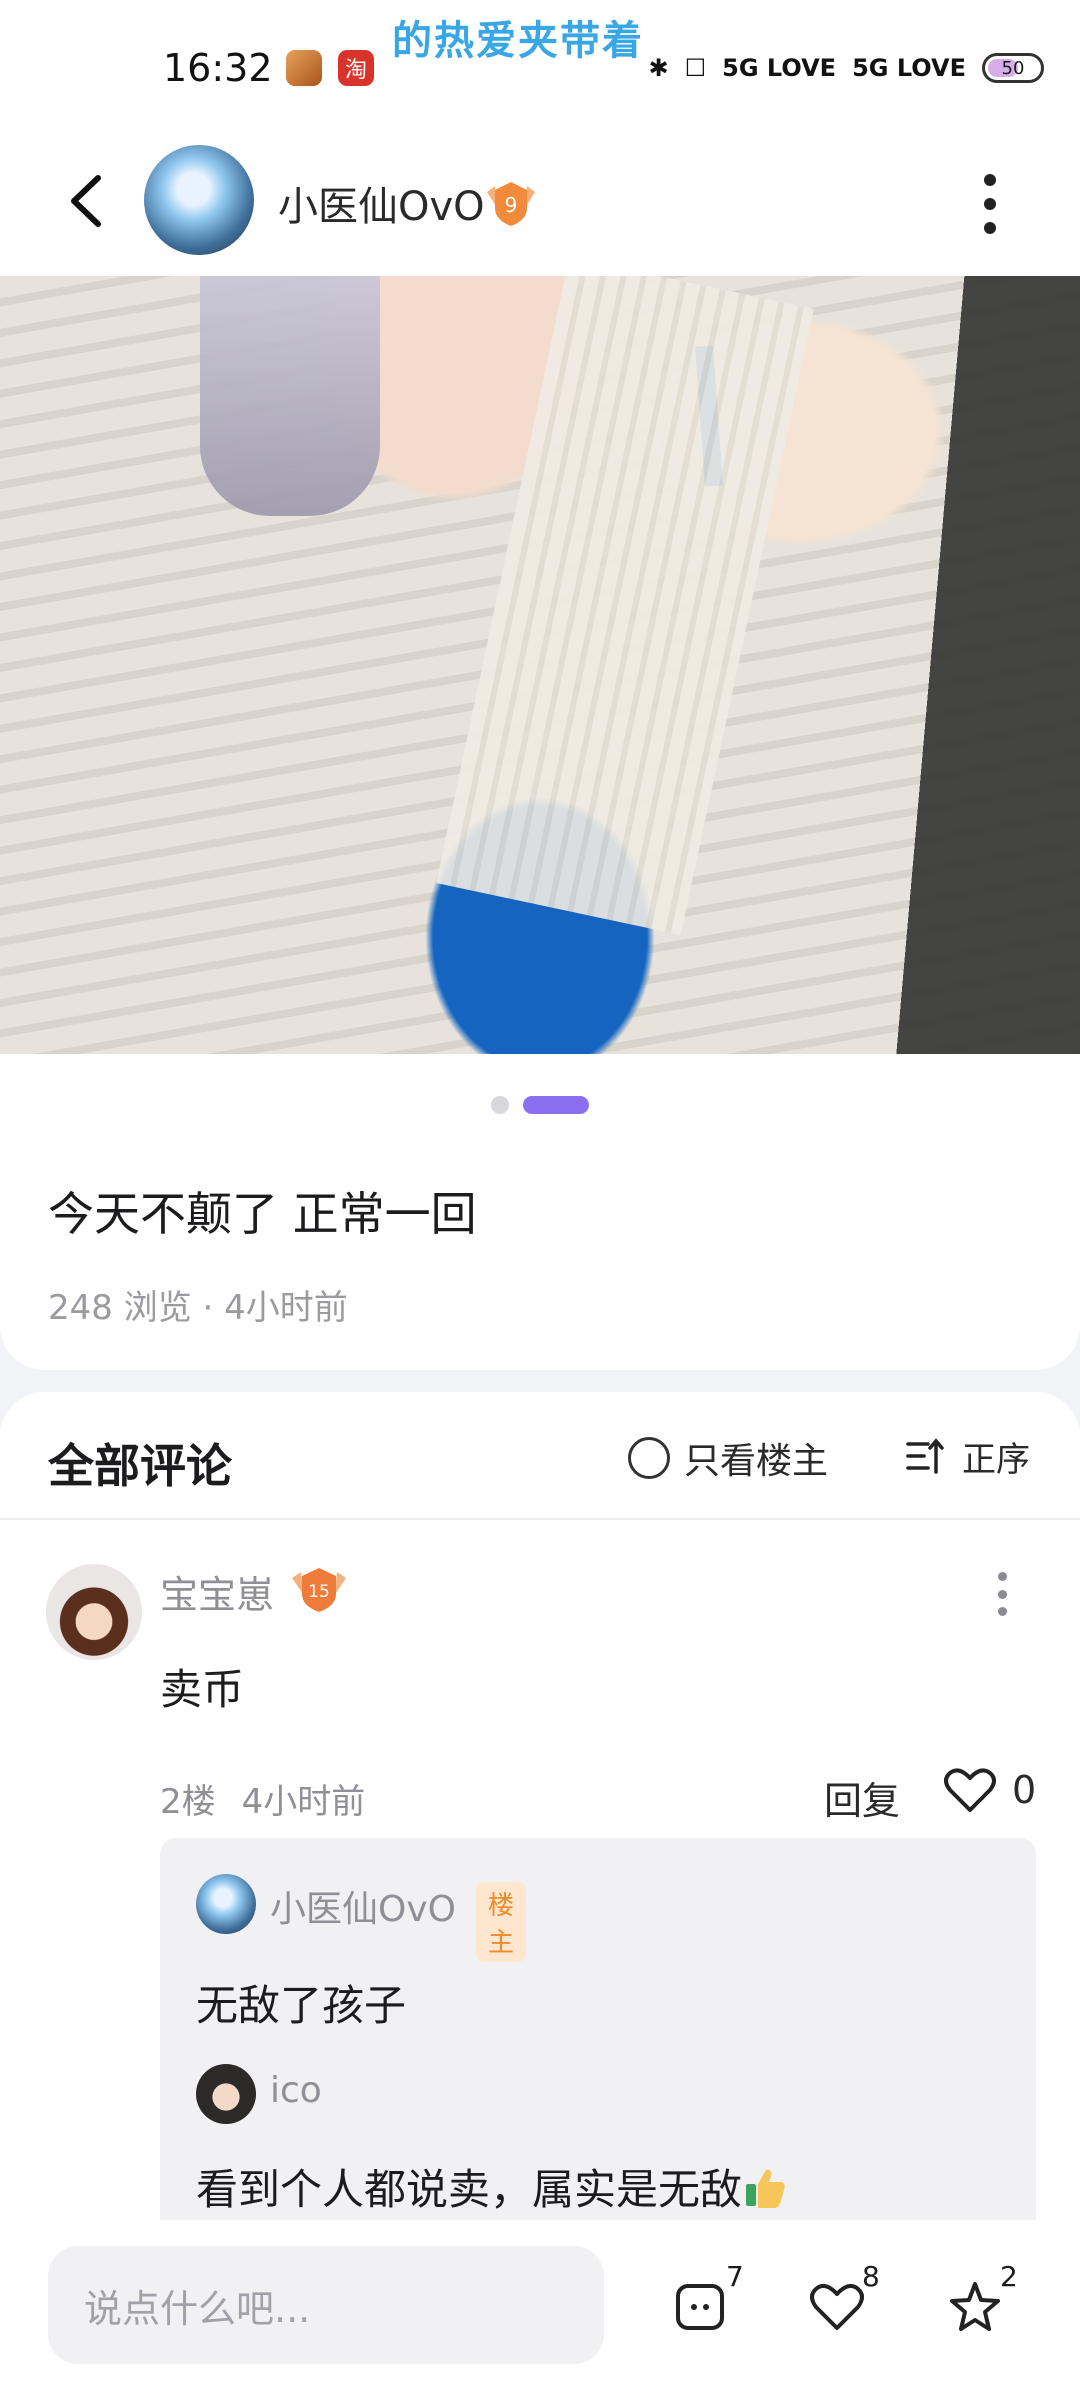 This screenshot has width=1080, height=2400. What do you see at coordinates (301, 2005) in the screenshot?
I see `reply-text: 无敌了孩子` at bounding box center [301, 2005].